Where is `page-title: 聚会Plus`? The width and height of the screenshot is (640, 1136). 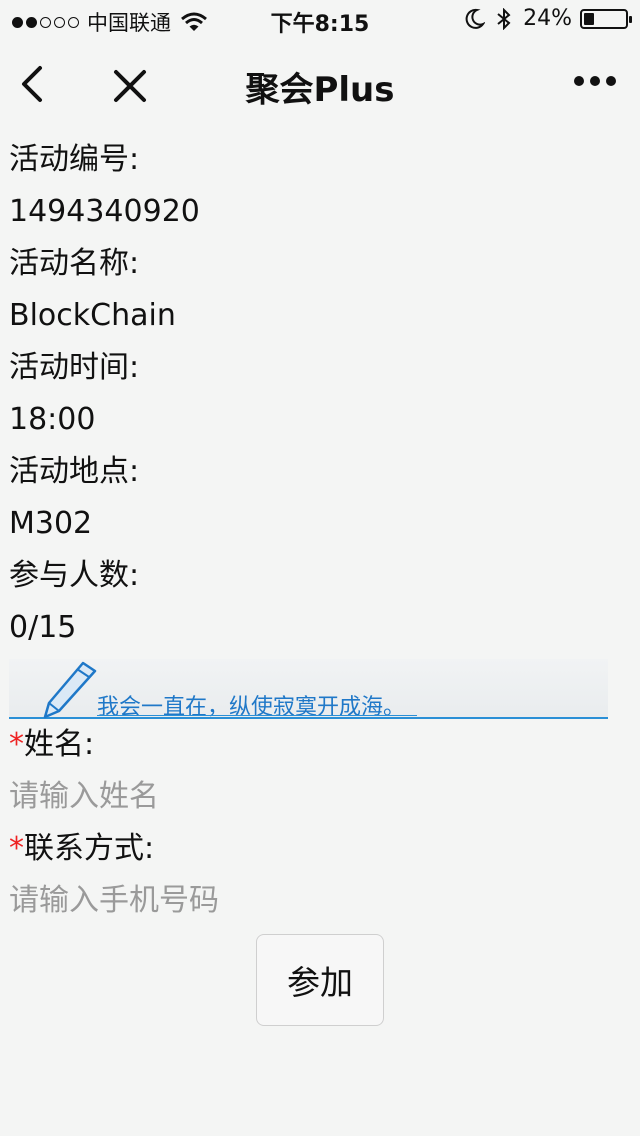 page-title: 聚会Plus is located at coordinates (320, 90).